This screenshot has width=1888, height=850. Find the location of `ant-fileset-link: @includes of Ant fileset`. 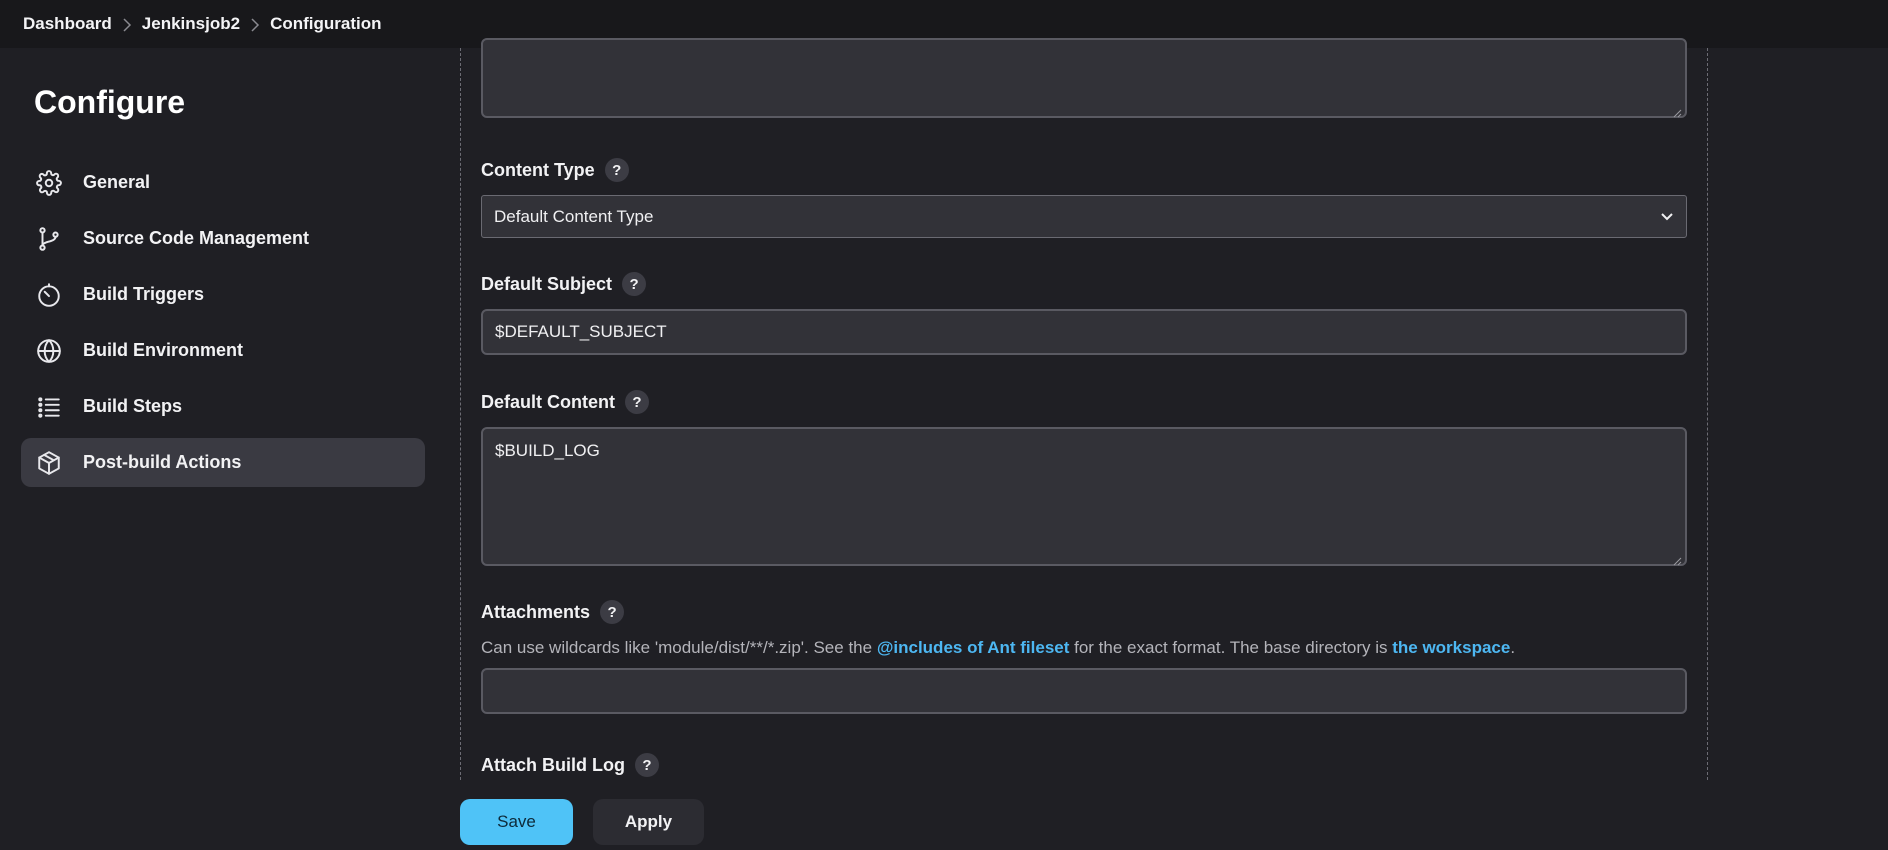

ant-fileset-link: @includes of Ant fileset is located at coordinates (973, 647).